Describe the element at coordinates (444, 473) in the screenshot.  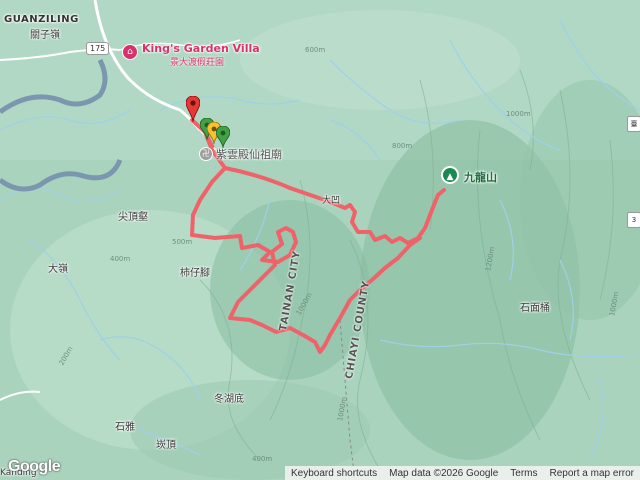
I see `map-data-label: Map data ©2026 Google` at that location.